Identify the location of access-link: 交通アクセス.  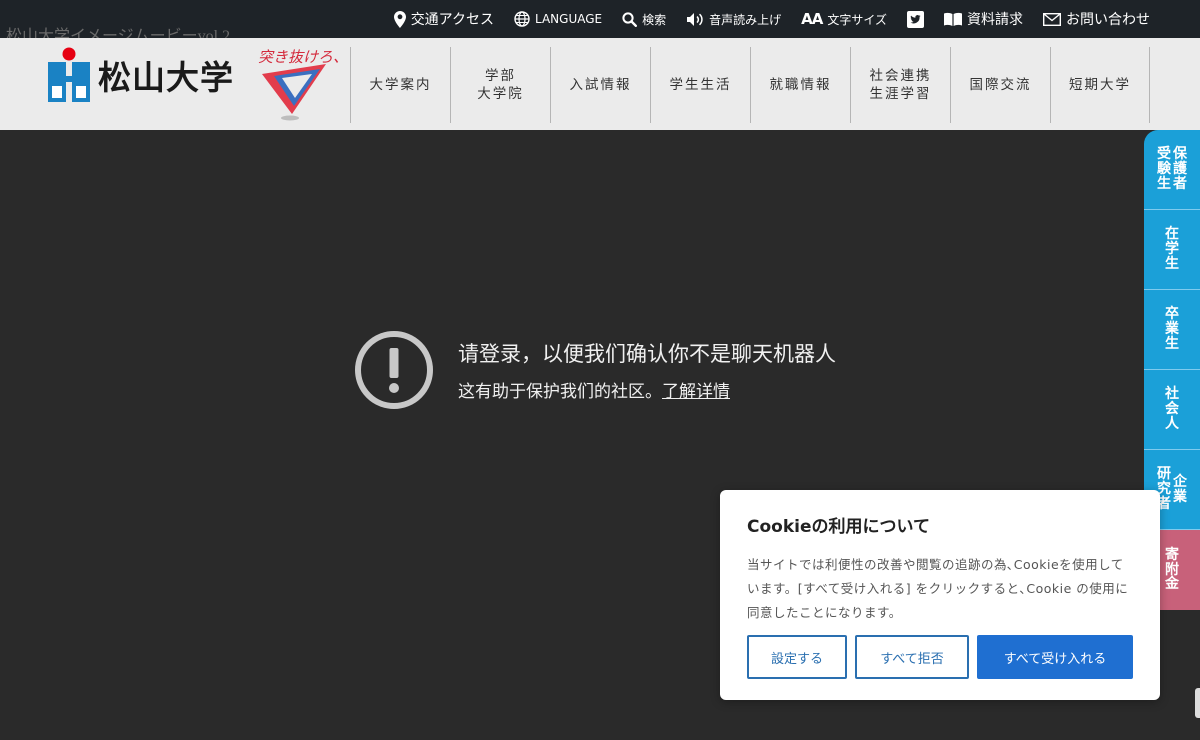
(443, 19).